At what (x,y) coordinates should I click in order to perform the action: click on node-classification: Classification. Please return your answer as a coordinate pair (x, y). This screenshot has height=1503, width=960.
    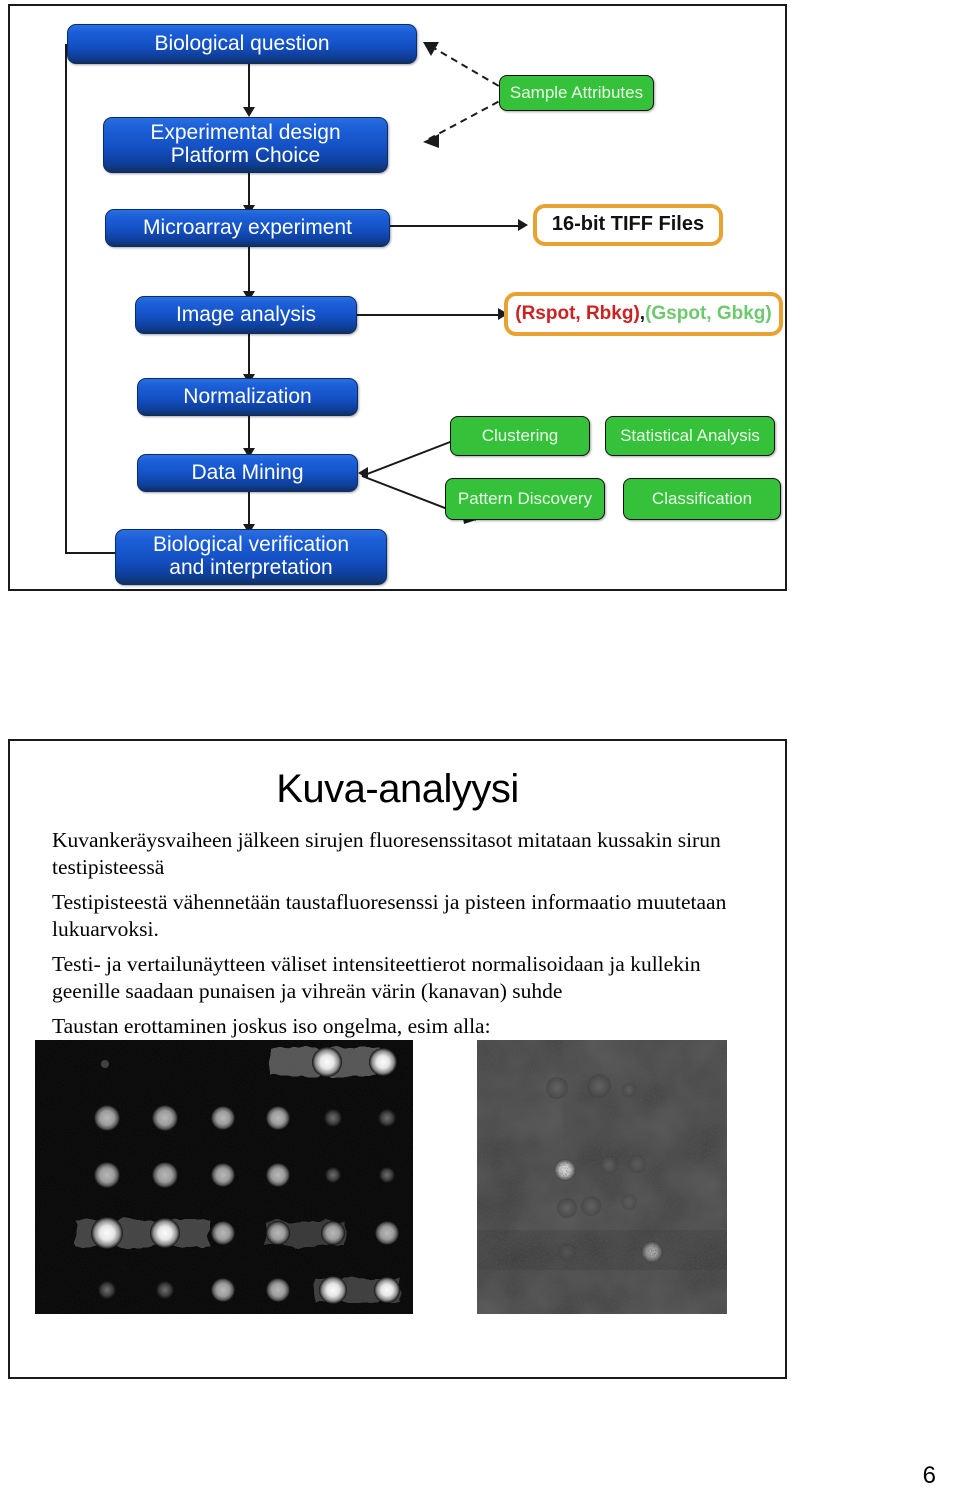
    Looking at the image, I should click on (702, 499).